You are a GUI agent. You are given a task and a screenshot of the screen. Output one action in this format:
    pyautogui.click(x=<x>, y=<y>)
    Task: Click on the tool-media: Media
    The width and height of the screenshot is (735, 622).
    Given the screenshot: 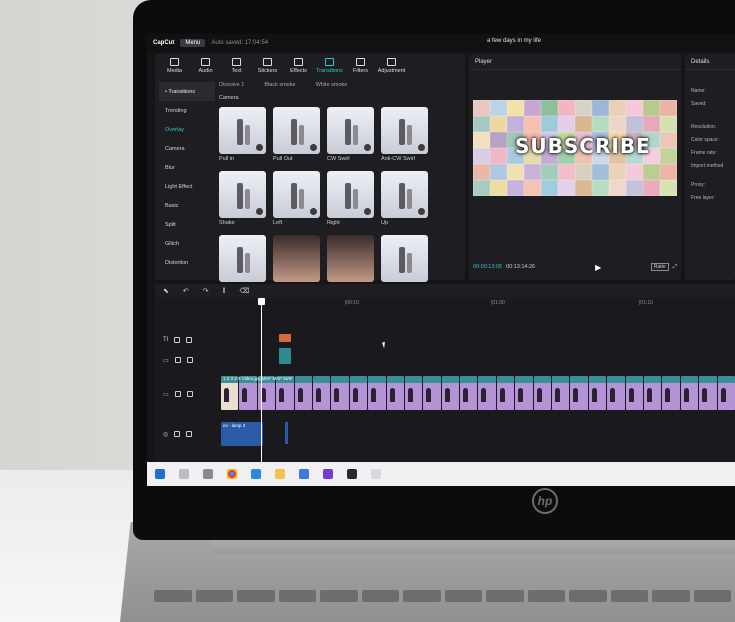 What is the action you would take?
    pyautogui.click(x=174, y=66)
    